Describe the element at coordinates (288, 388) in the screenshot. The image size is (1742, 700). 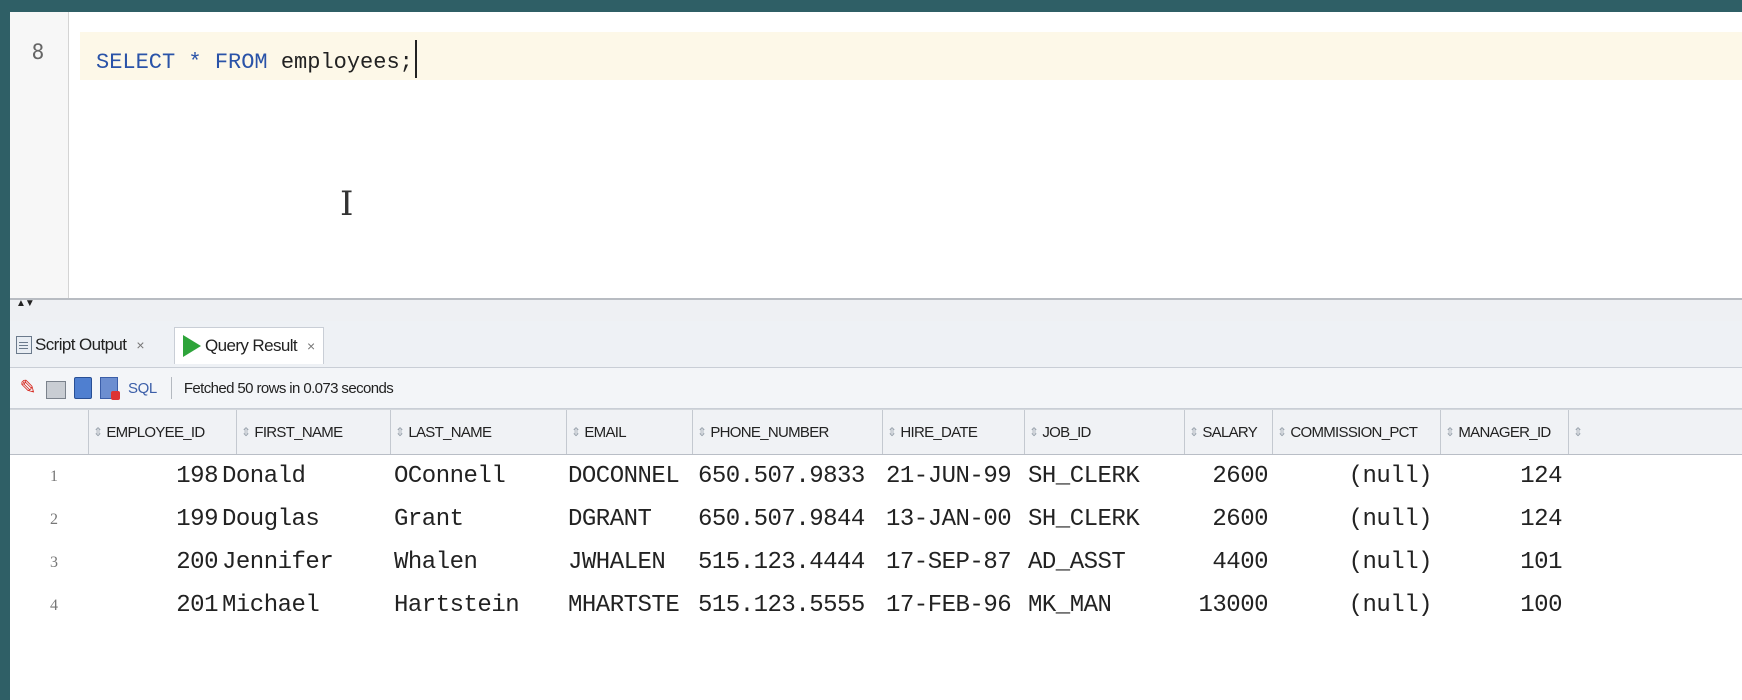
I see `fetch-status: Fetched 50 rows in 0.073 seconds` at that location.